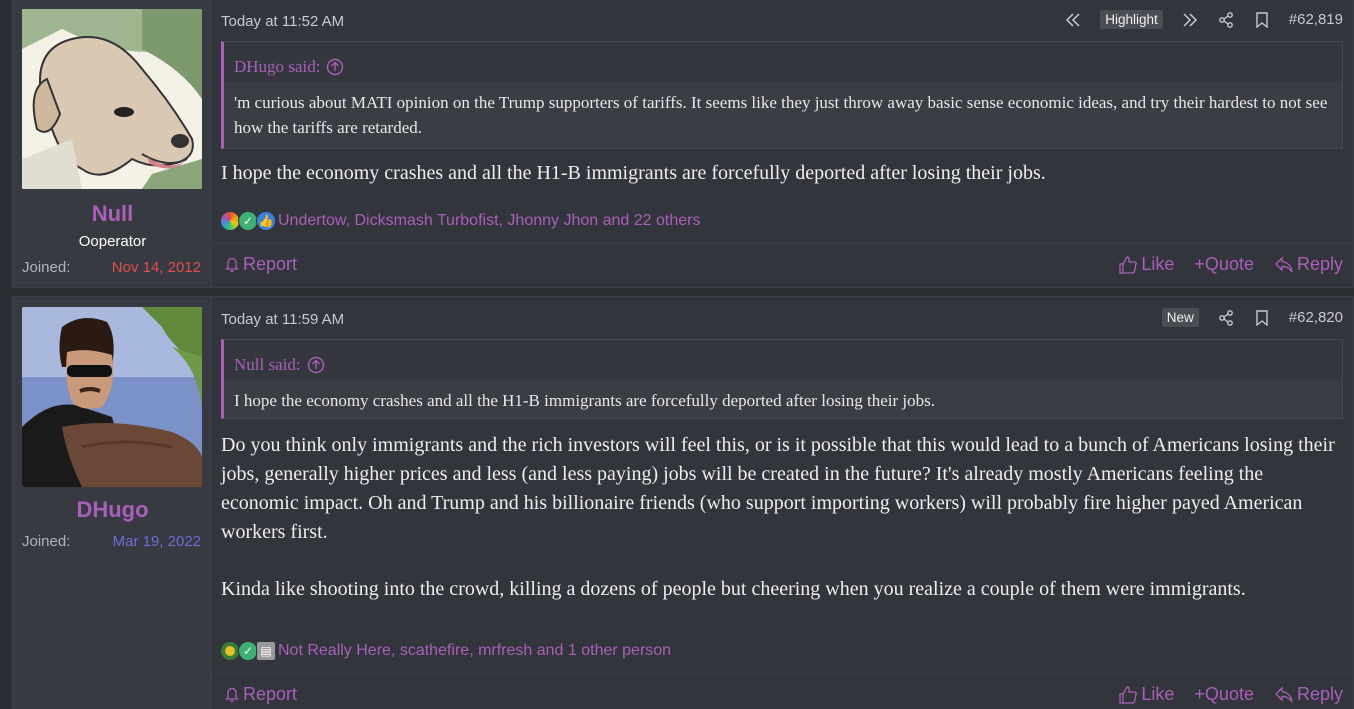 This screenshot has width=1354, height=709. I want to click on next-icon, so click(1190, 20).